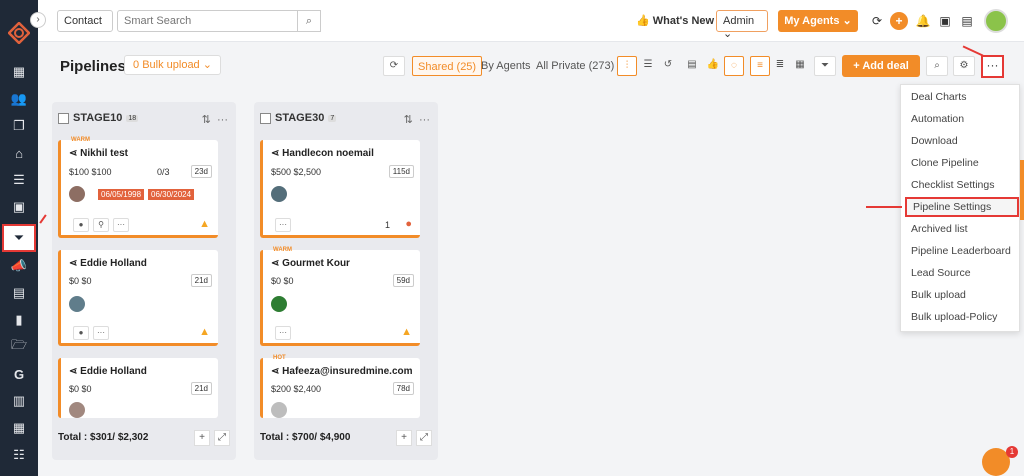 The height and width of the screenshot is (476, 1024). What do you see at coordinates (19, 99) in the screenshot?
I see `contacts-icon: 👥` at bounding box center [19, 99].